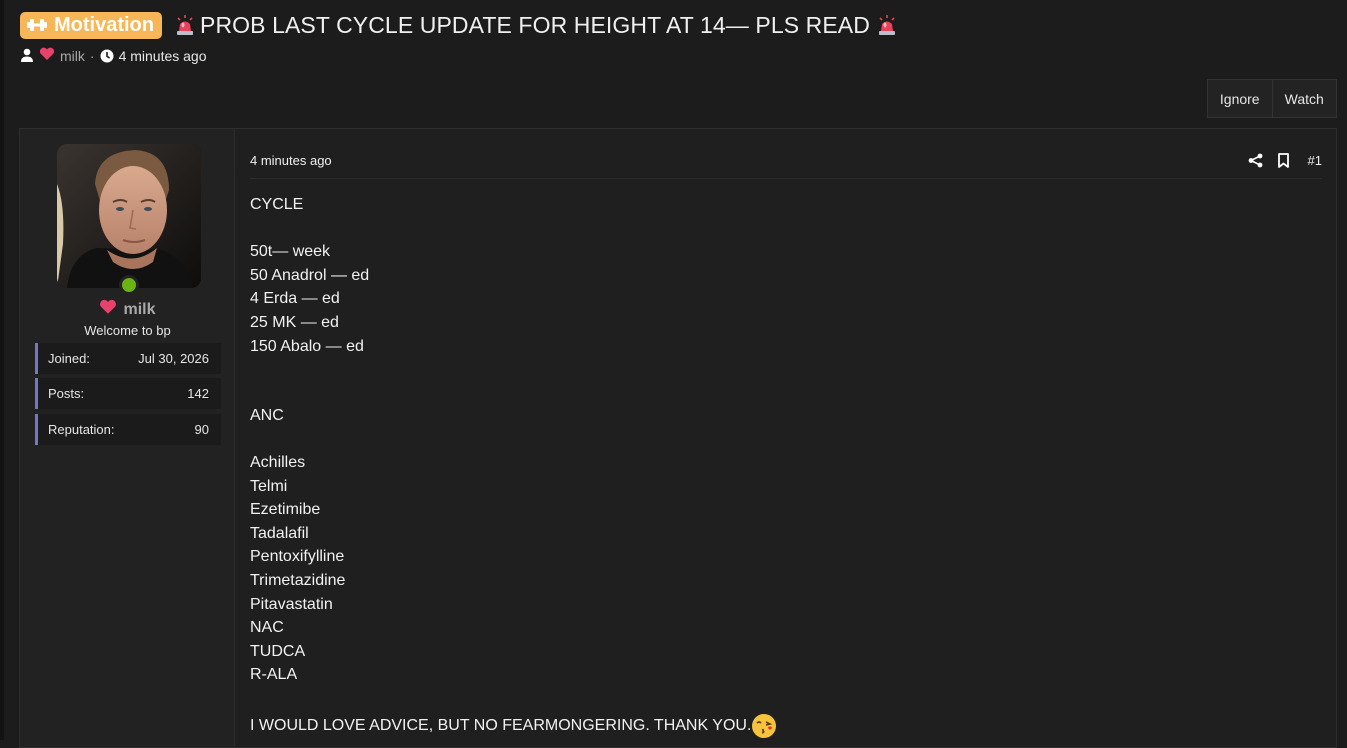 Image resolution: width=1347 pixels, height=748 pixels. What do you see at coordinates (297, 557) in the screenshot?
I see `text-line: Pentoxifylline` at bounding box center [297, 557].